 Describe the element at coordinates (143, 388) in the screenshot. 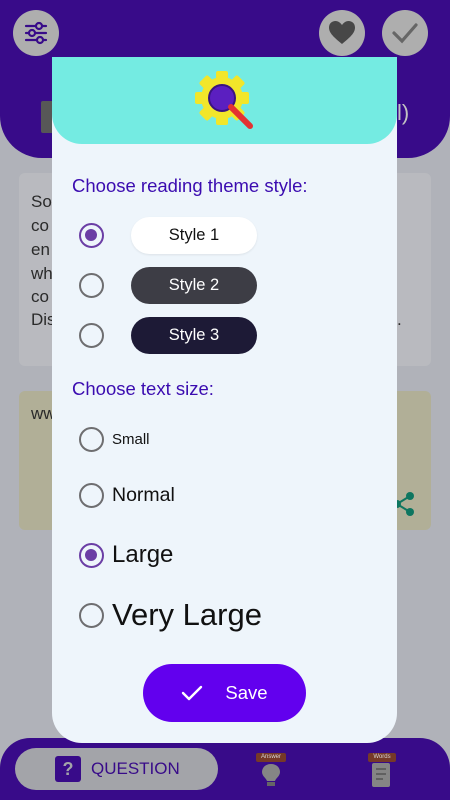

I see `size-section-title: Choose text size:` at that location.